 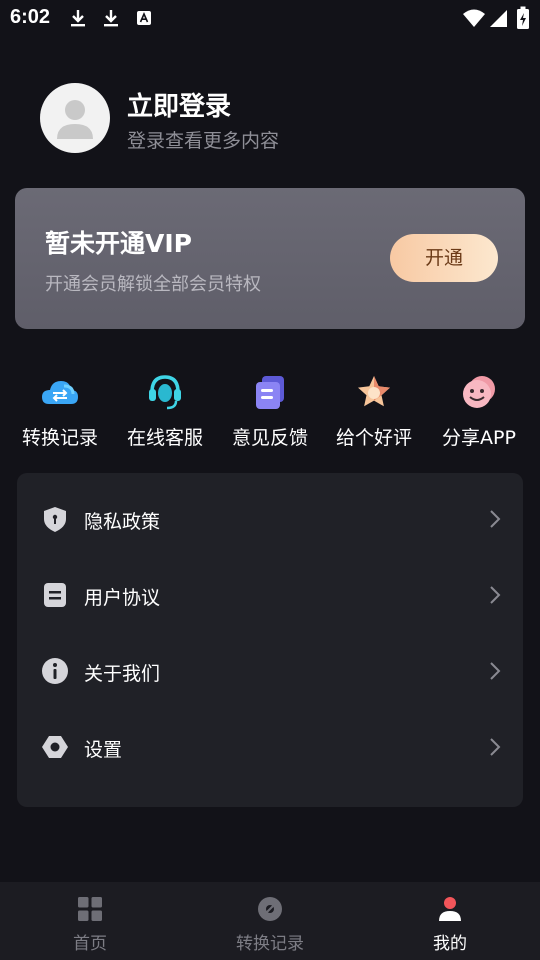 What do you see at coordinates (373, 438) in the screenshot?
I see `quick-action-label: 给个好评` at bounding box center [373, 438].